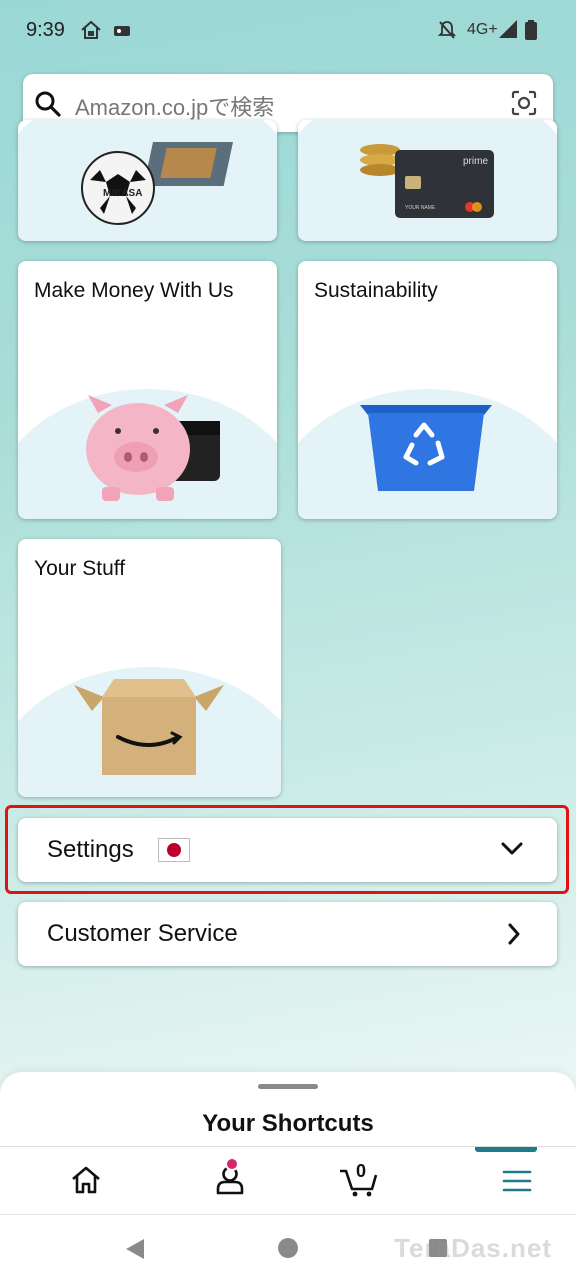 This screenshot has width=576, height=1281. Describe the element at coordinates (80, 568) in the screenshot. I see `card-title: Your Stuff` at that location.